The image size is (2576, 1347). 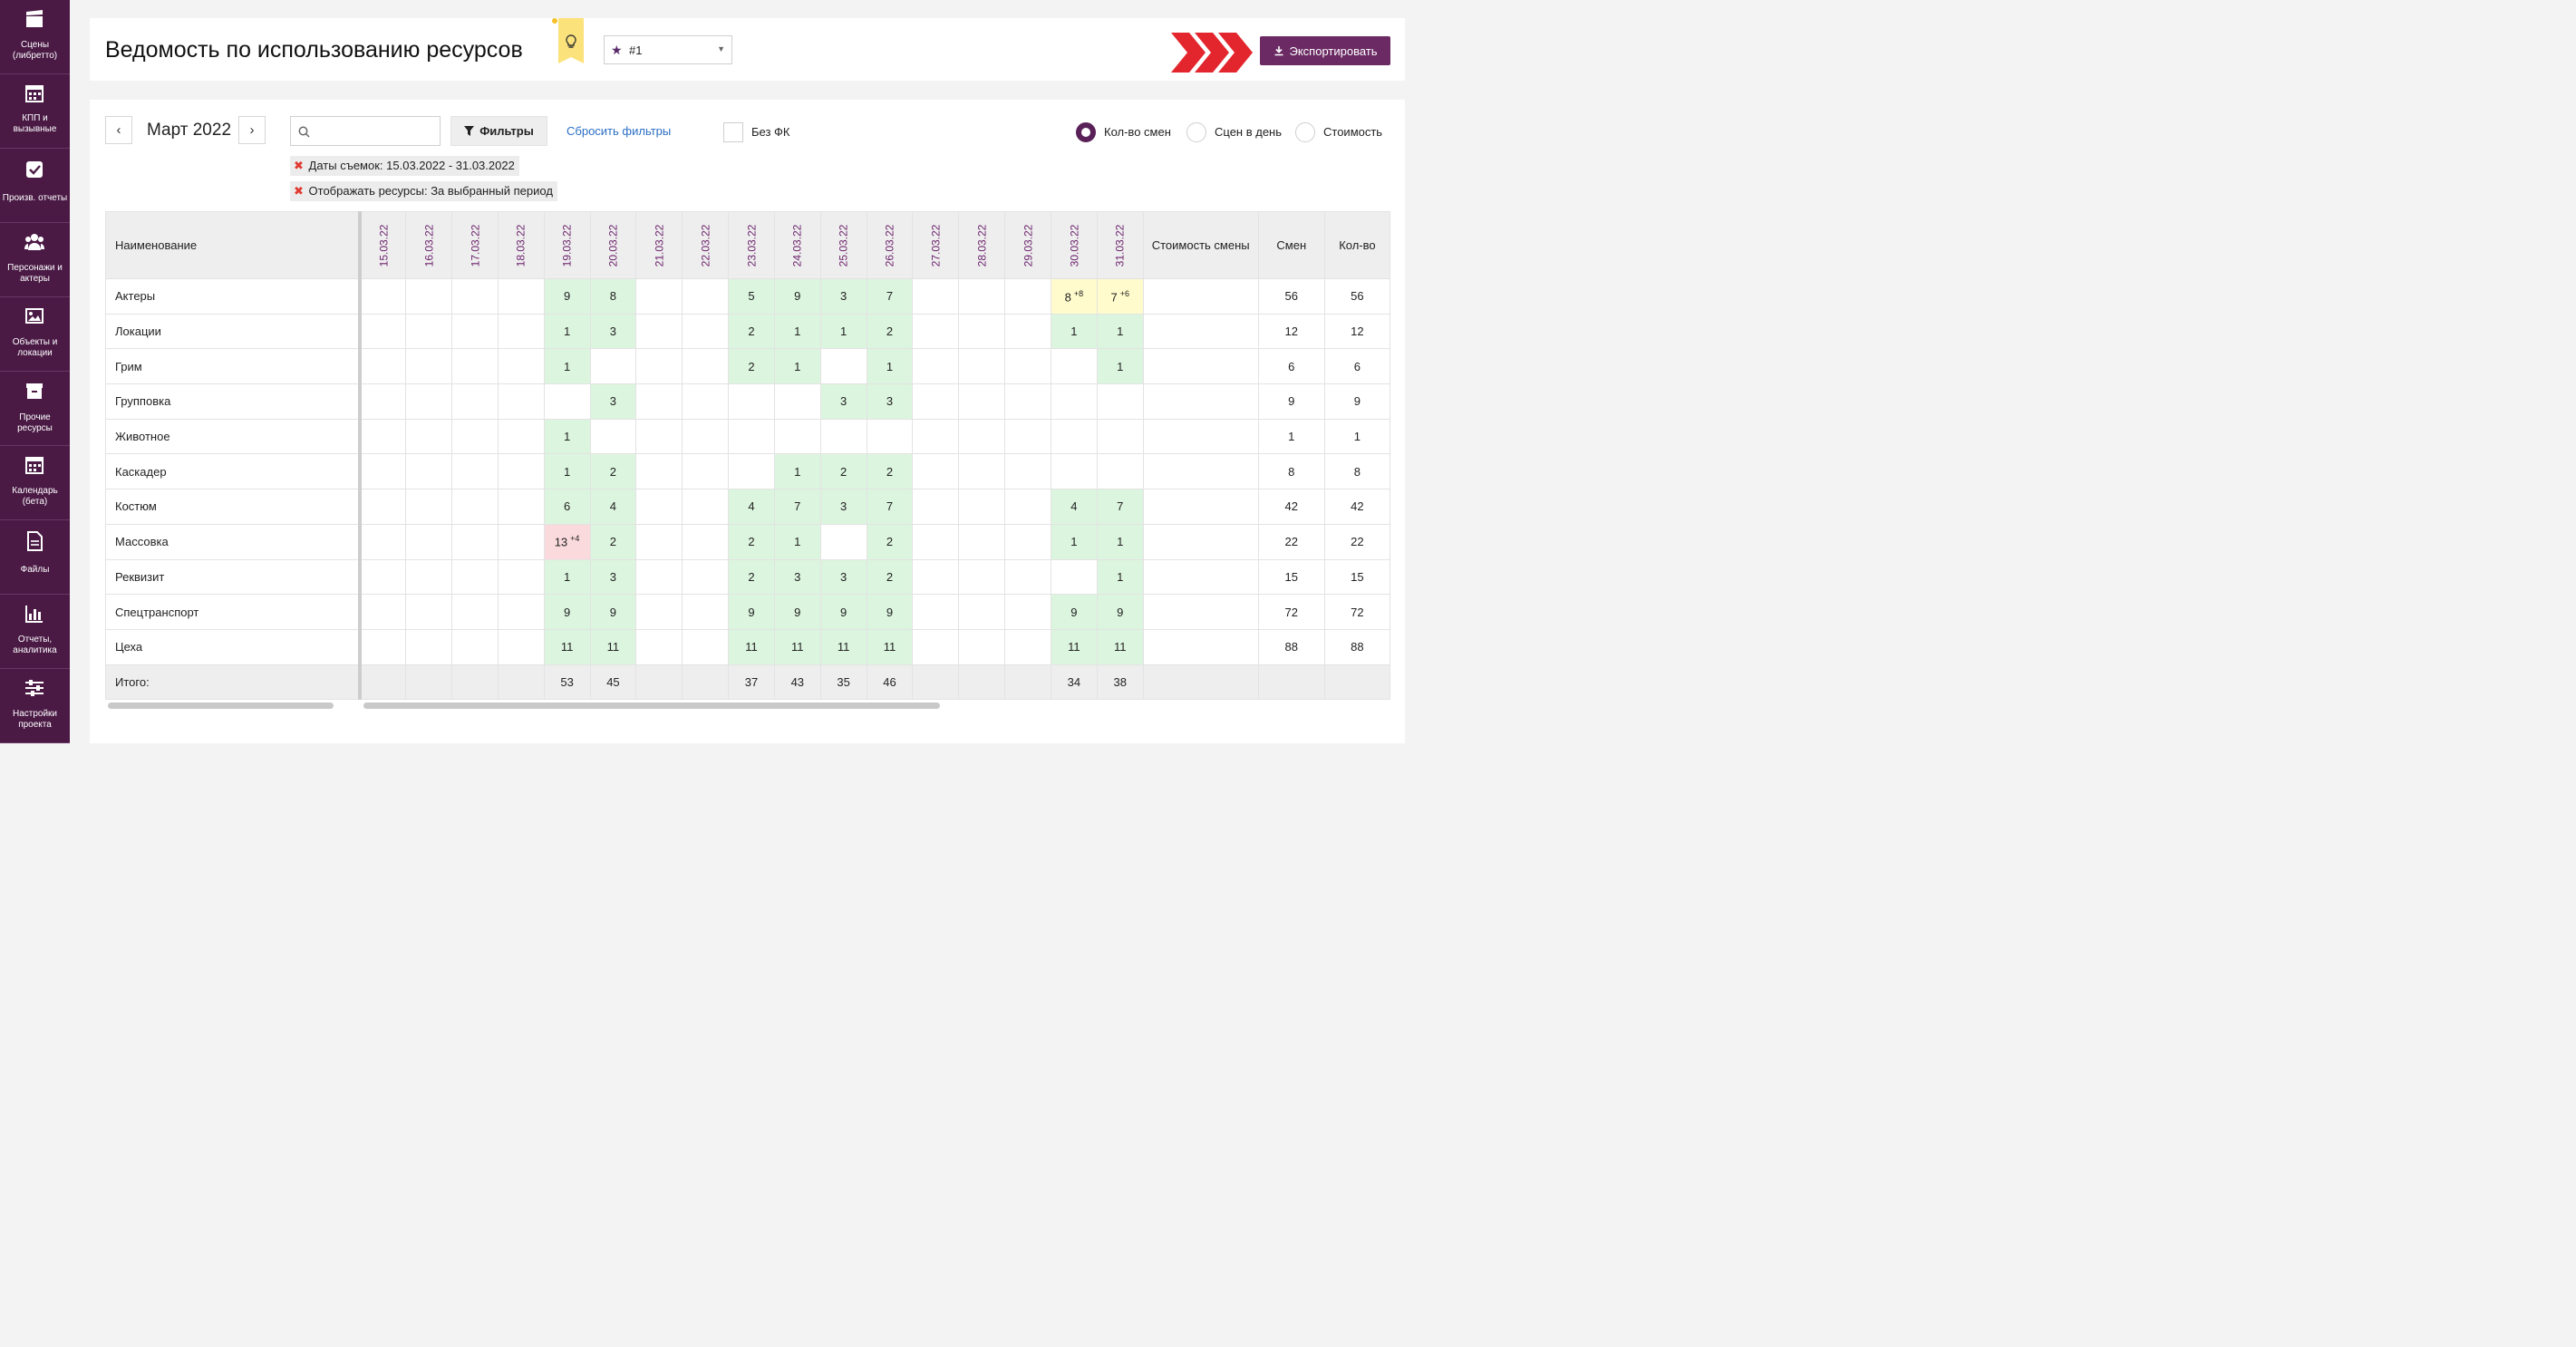 What do you see at coordinates (35, 409) in the screenshot?
I see `sidebar-item-6: Прочие ресурсы` at bounding box center [35, 409].